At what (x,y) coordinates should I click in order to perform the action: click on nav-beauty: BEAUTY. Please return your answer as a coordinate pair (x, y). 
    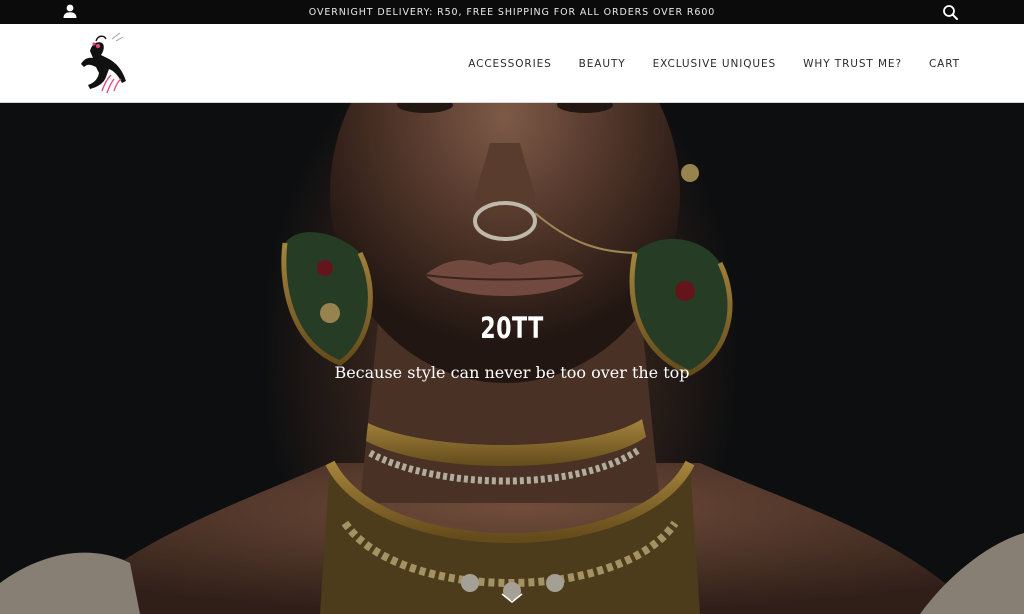
    Looking at the image, I should click on (602, 64).